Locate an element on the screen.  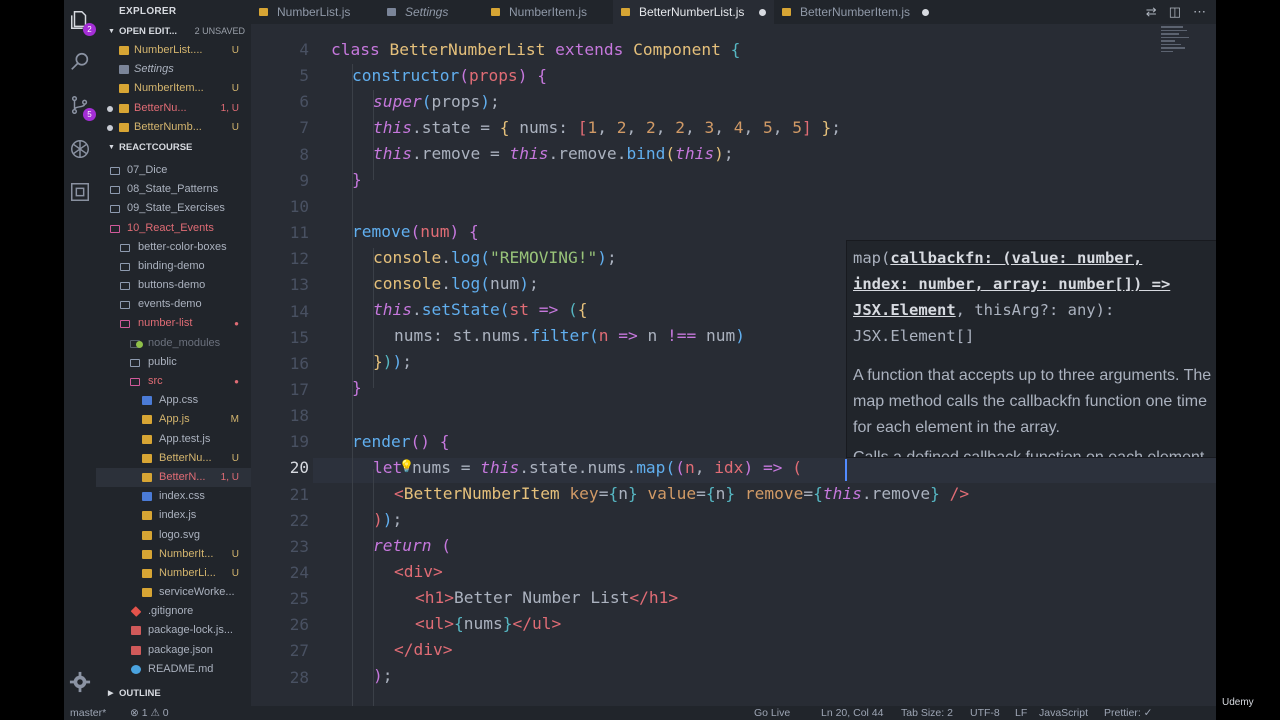
tree-item: NumberIt... U is located at coordinates (173, 554).